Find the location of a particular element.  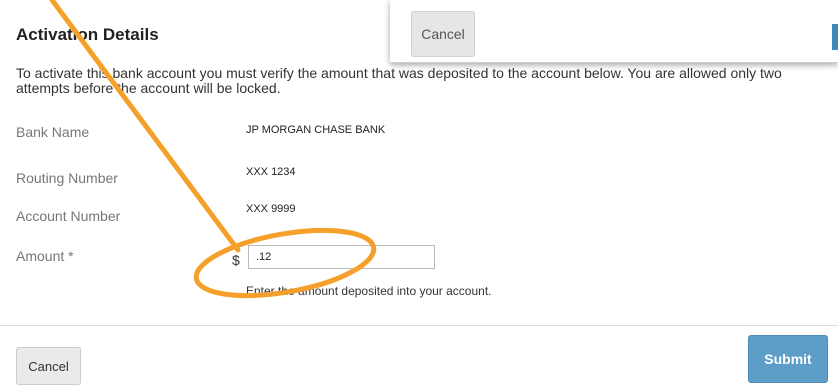

background-dialog: Cancel is located at coordinates (614, 31).